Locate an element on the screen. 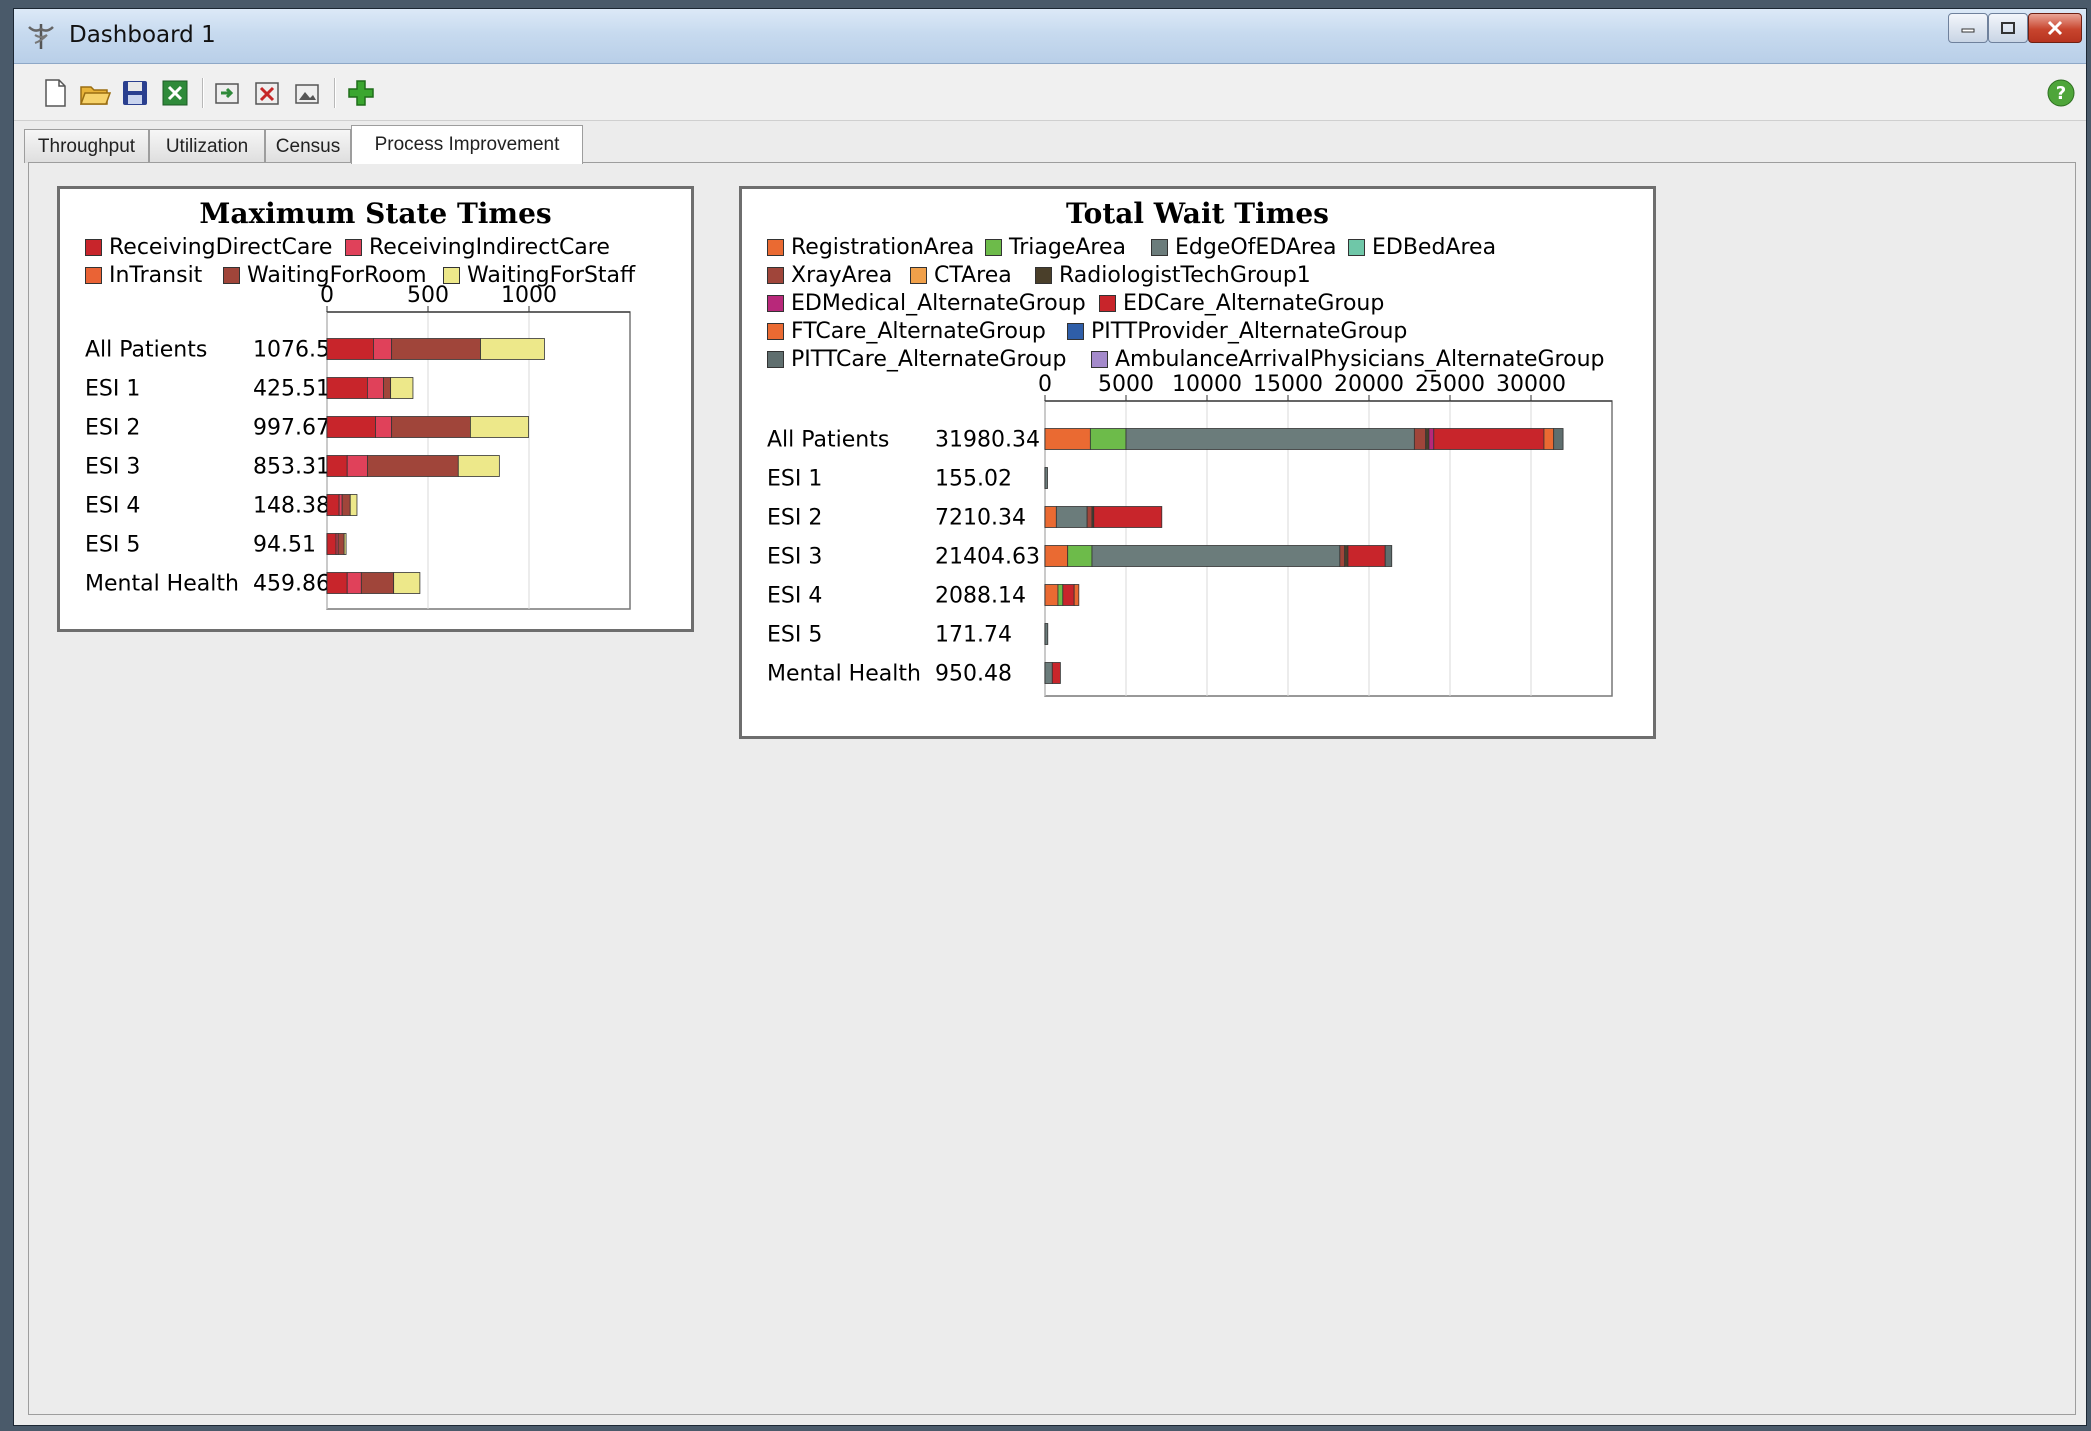 The width and height of the screenshot is (2091, 1431). new-button is located at coordinates (55, 93).